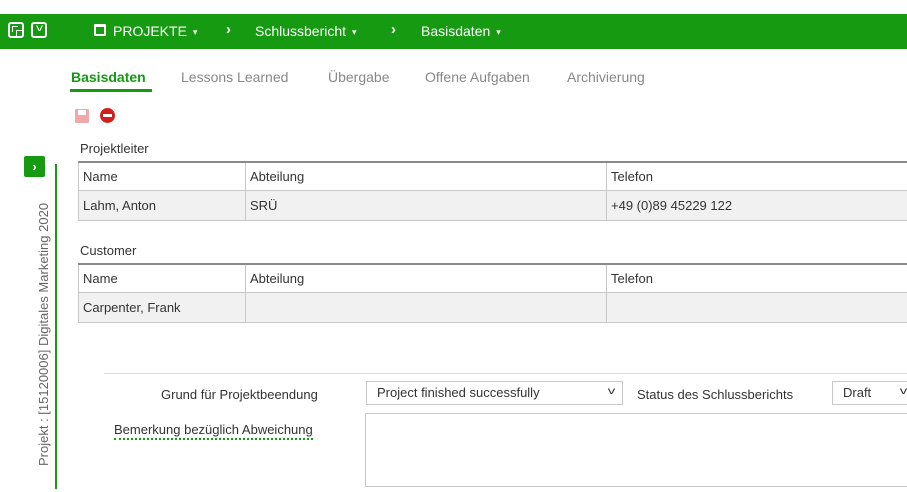 The width and height of the screenshot is (907, 492). What do you see at coordinates (505, 373) in the screenshot?
I see `form-divider` at bounding box center [505, 373].